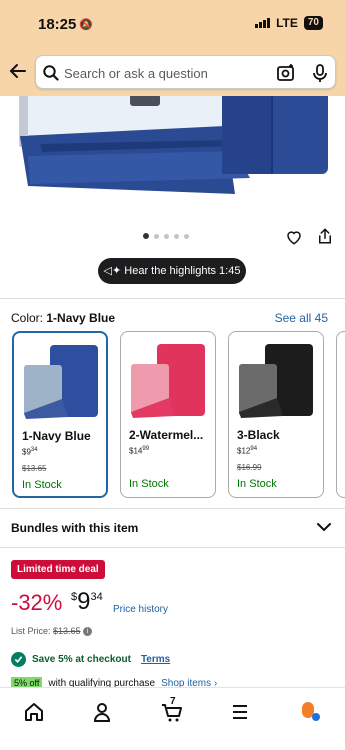 The height and width of the screenshot is (750, 345). What do you see at coordinates (340, 414) in the screenshot?
I see `color-swatch-peek: -` at bounding box center [340, 414].